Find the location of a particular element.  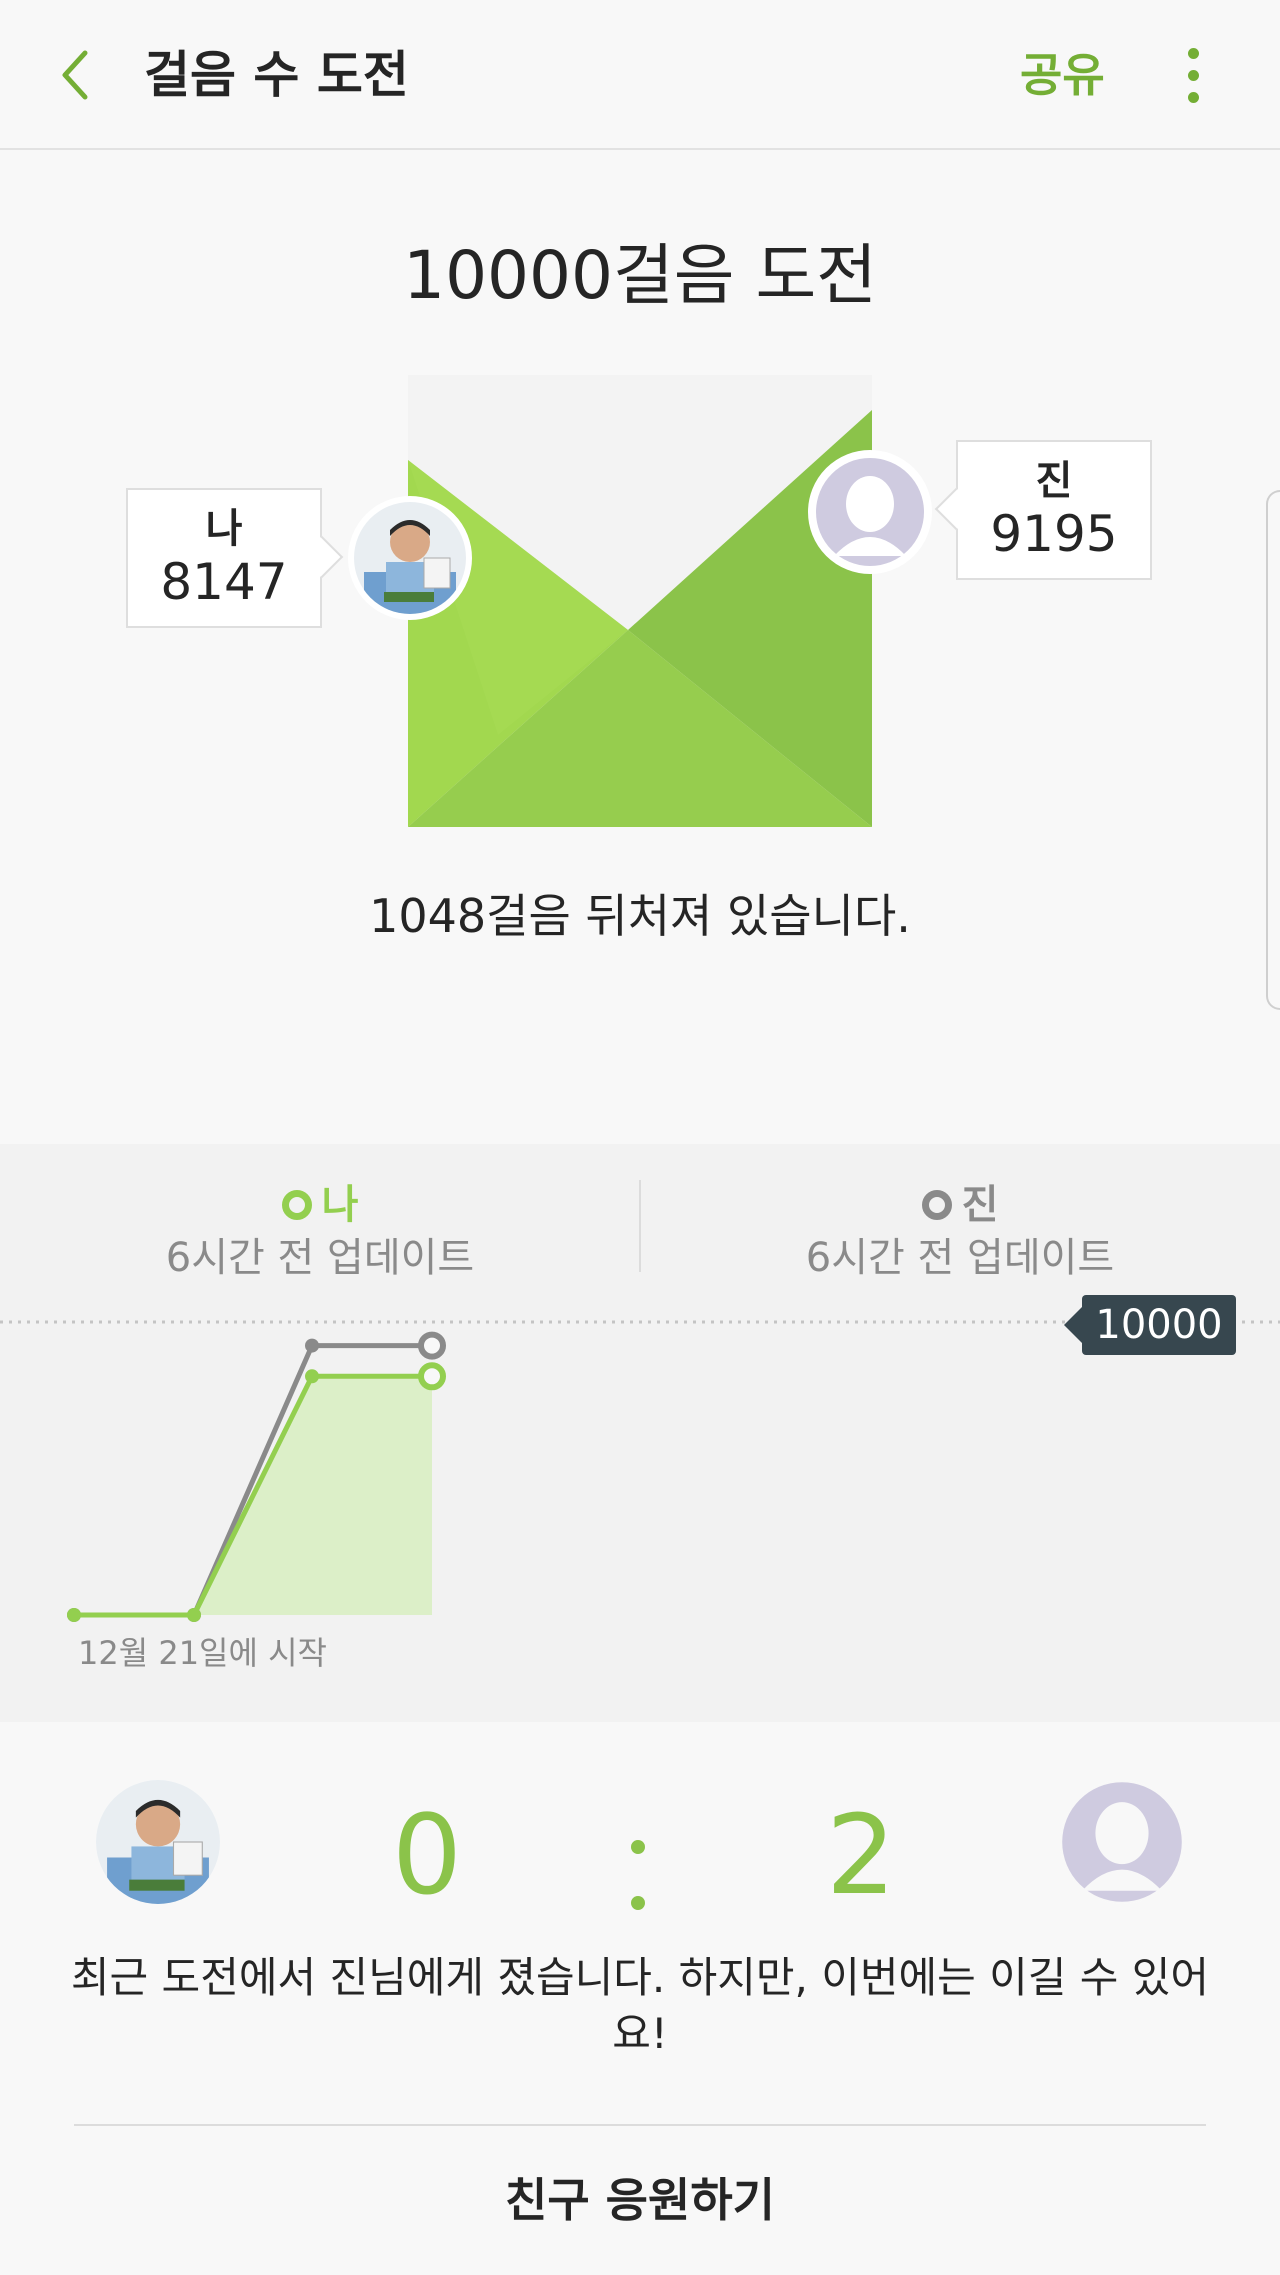

goal-badge: 10000 is located at coordinates (1150, 1325).